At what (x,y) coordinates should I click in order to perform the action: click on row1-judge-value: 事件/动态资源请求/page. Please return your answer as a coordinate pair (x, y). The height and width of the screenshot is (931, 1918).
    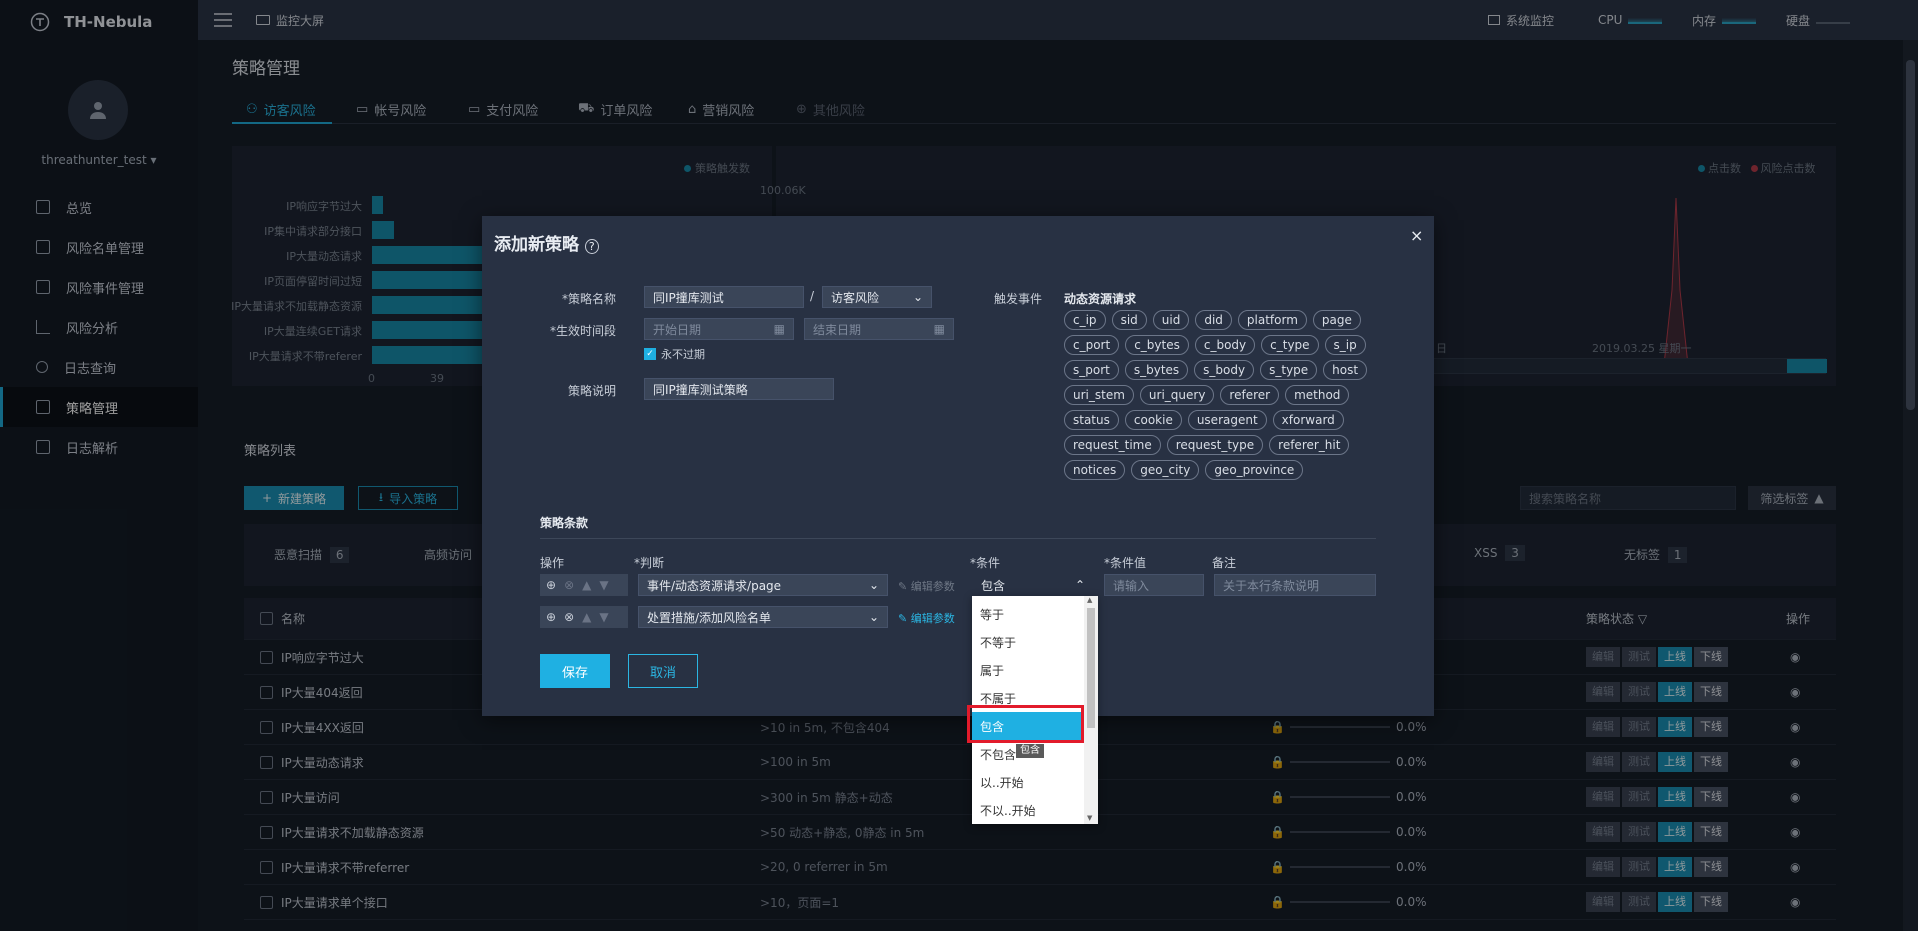
    Looking at the image, I should click on (714, 585).